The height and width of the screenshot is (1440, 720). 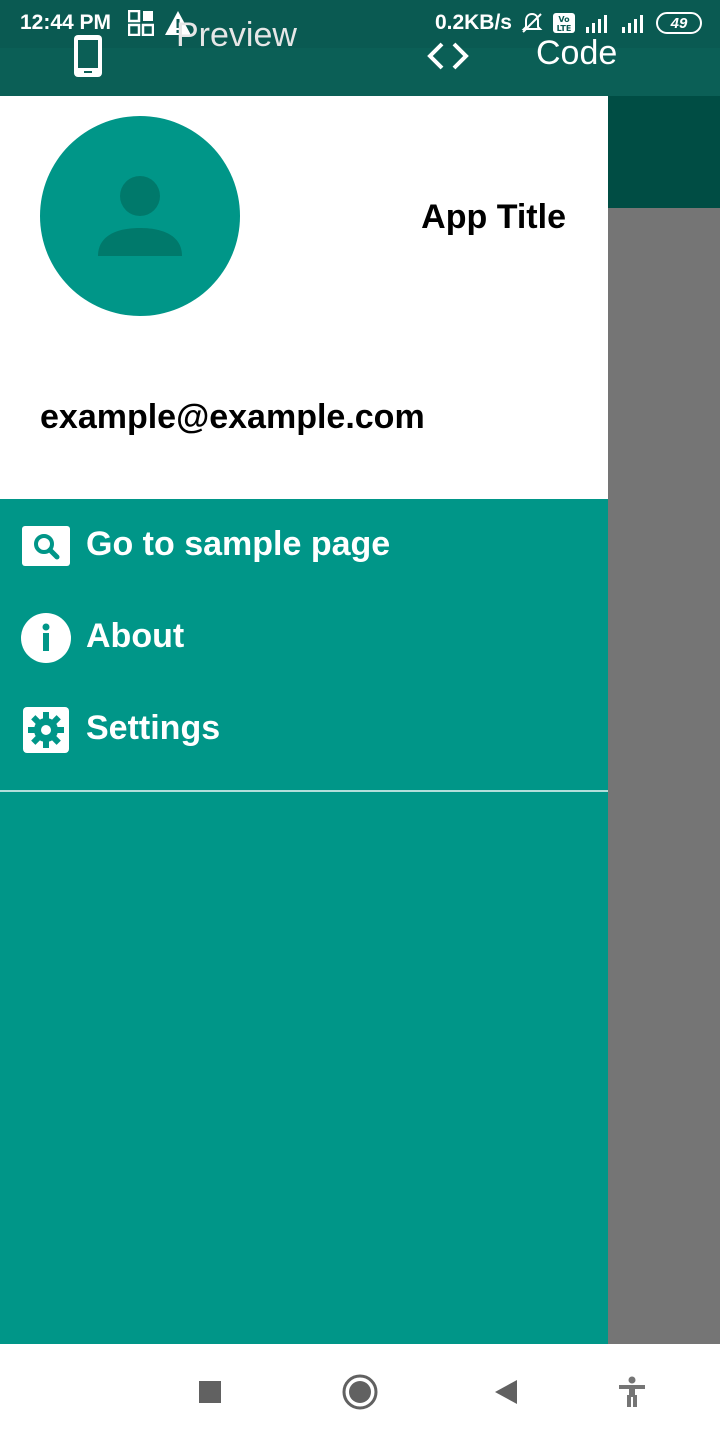 I want to click on tab-preview: Preview, so click(x=236, y=35).